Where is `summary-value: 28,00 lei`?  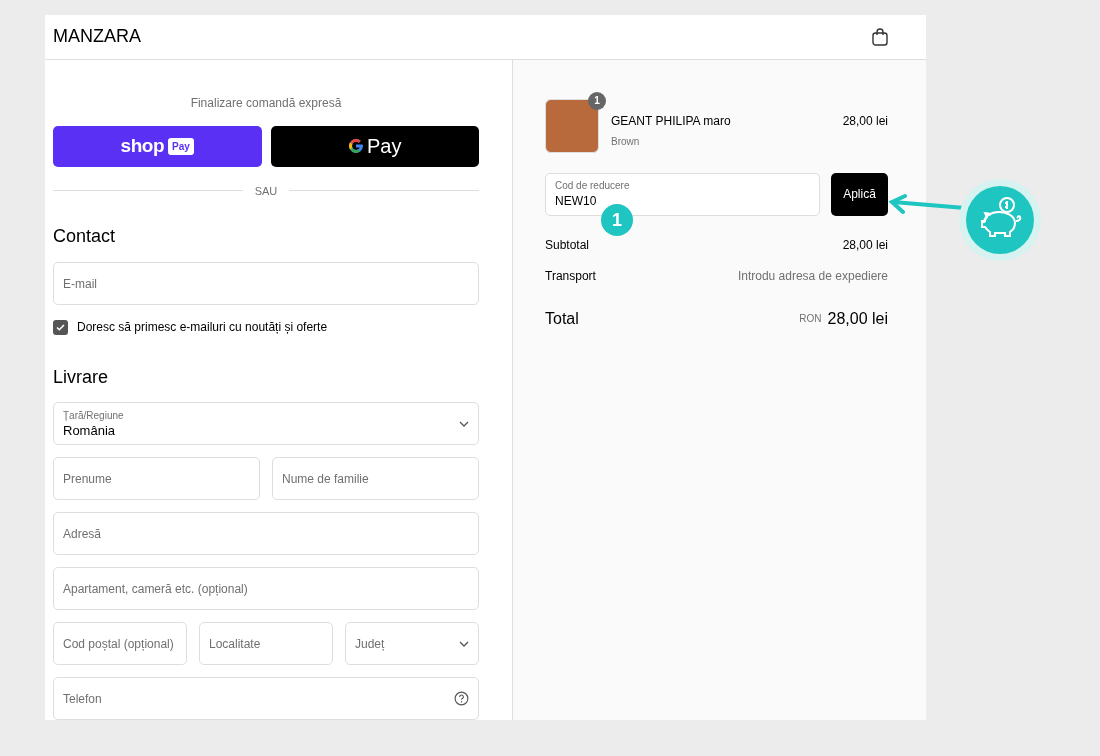 summary-value: 28,00 lei is located at coordinates (865, 245).